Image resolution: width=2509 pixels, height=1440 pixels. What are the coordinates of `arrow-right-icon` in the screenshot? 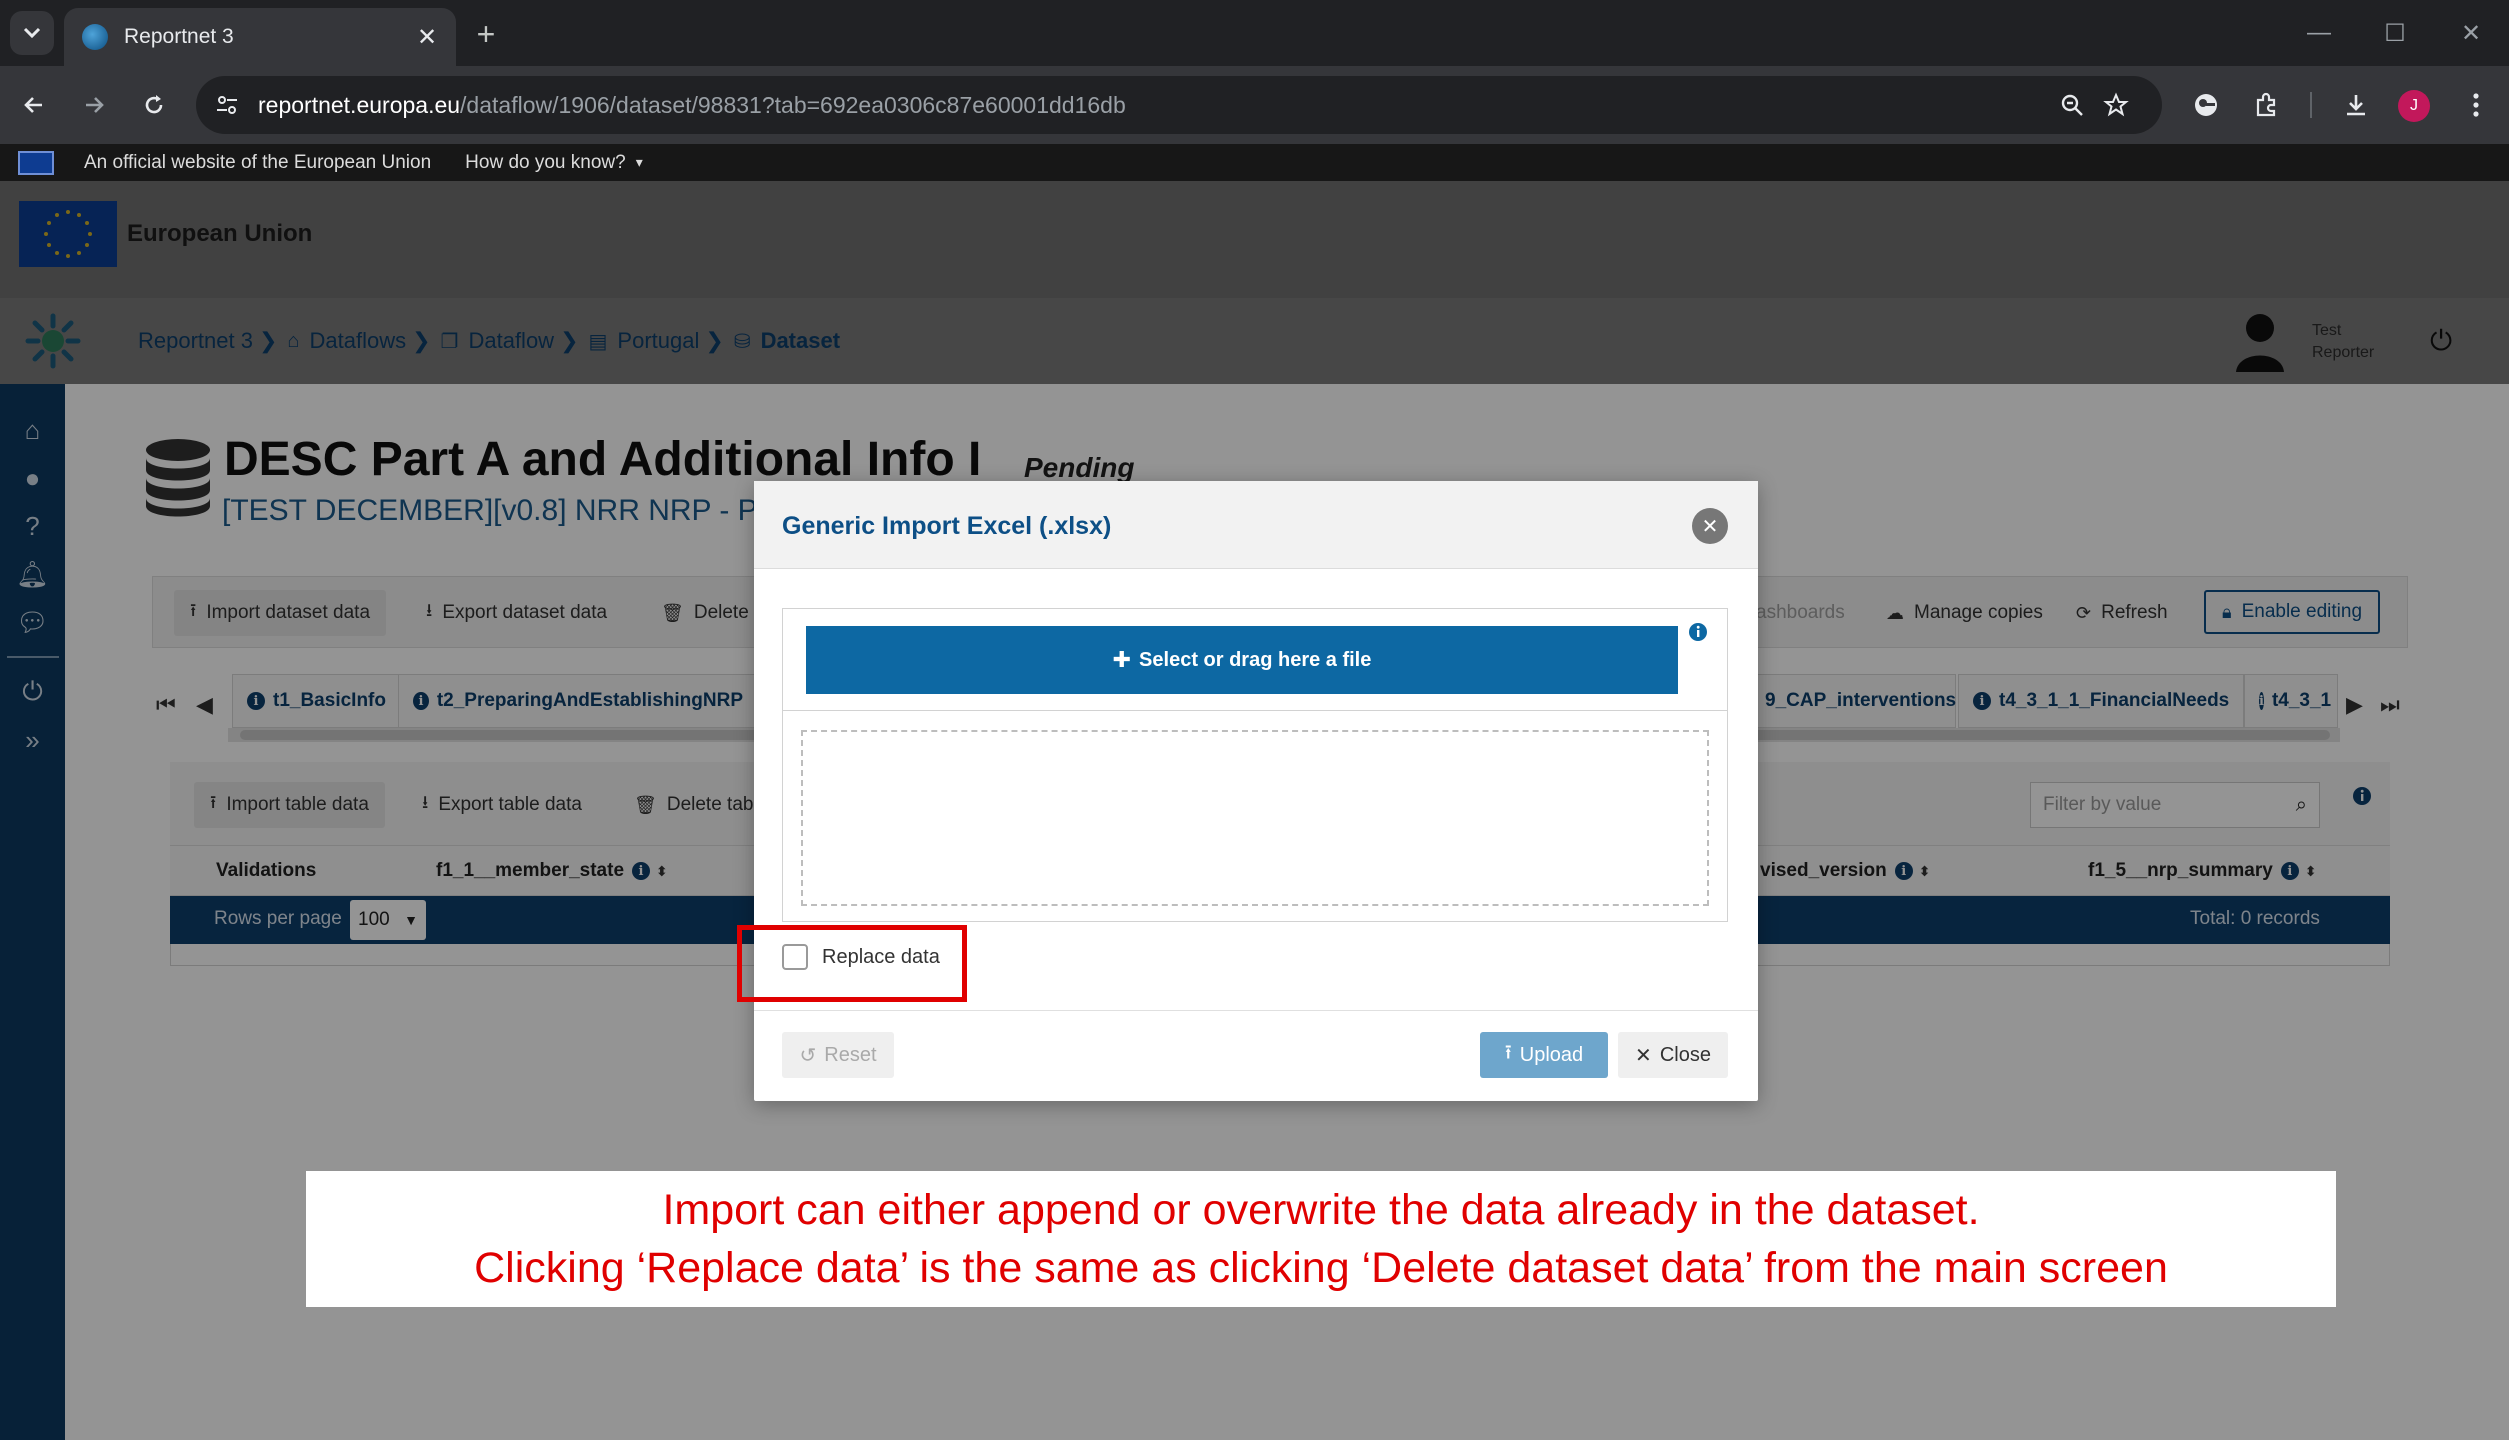 It's located at (95, 105).